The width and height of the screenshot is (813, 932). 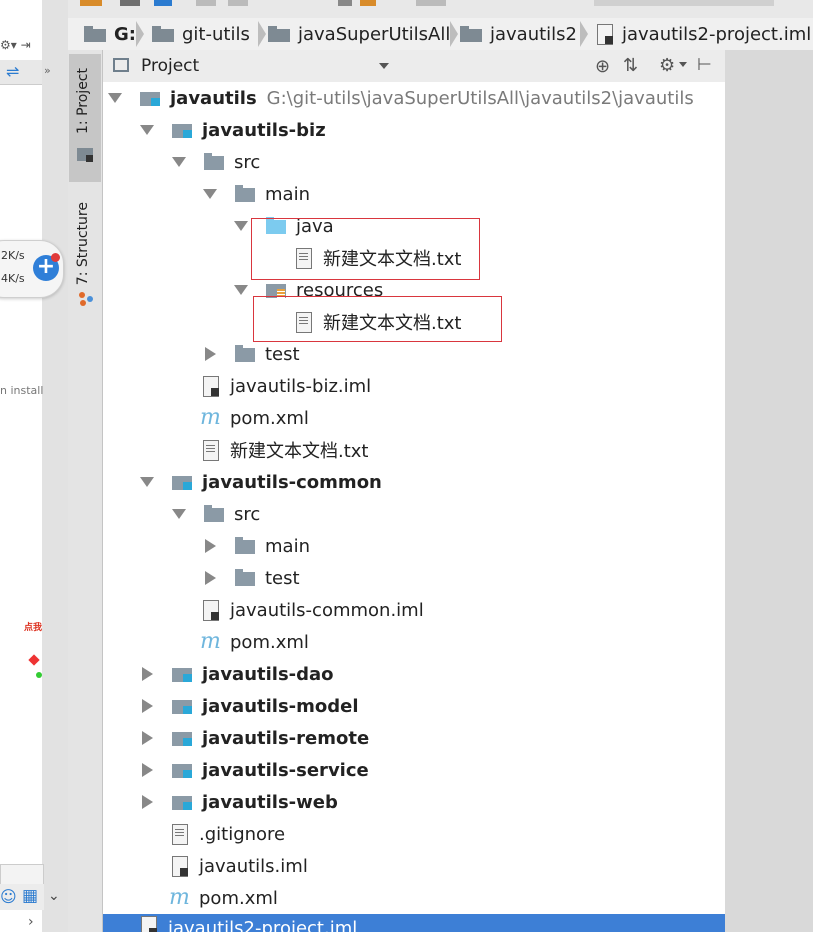 What do you see at coordinates (359, 34) in the screenshot?
I see `breadcrumb-javasuperutilsall: javaSuperUtilsAll` at bounding box center [359, 34].